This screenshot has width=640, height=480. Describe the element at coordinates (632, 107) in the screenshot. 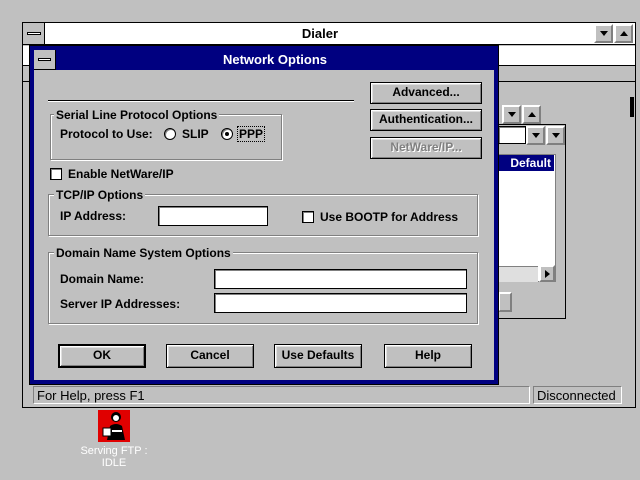

I see `dialer-right-edge` at that location.